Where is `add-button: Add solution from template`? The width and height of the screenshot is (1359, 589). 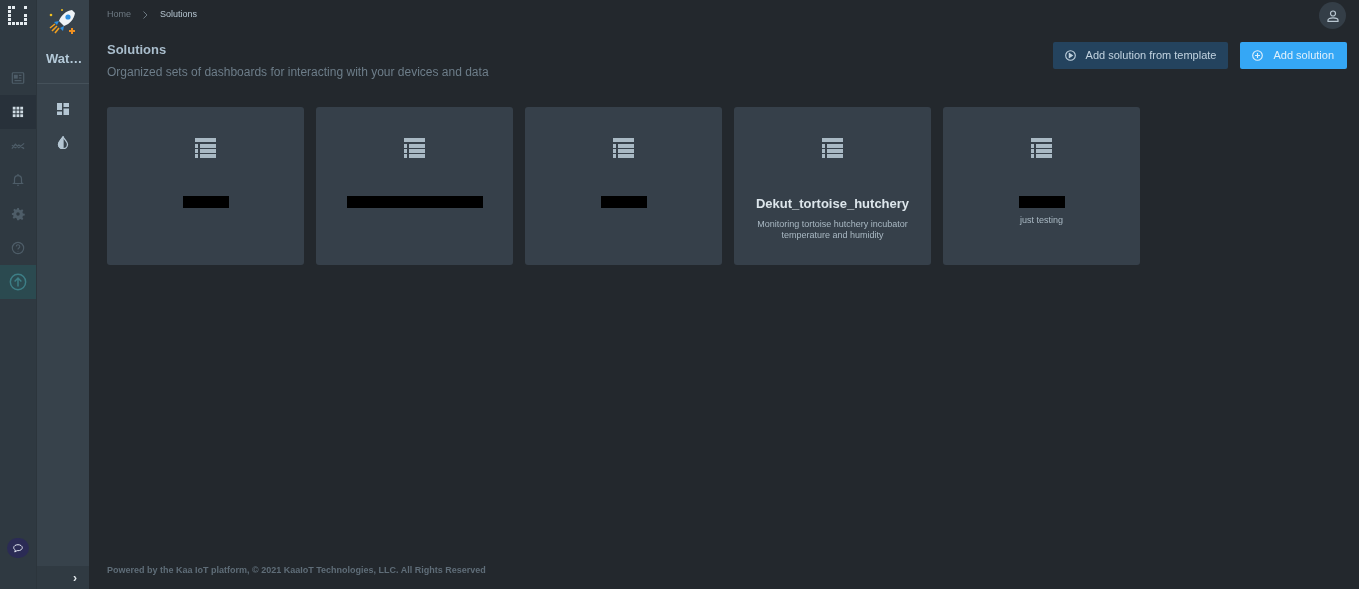 add-button: Add solution from template is located at coordinates (1140, 55).